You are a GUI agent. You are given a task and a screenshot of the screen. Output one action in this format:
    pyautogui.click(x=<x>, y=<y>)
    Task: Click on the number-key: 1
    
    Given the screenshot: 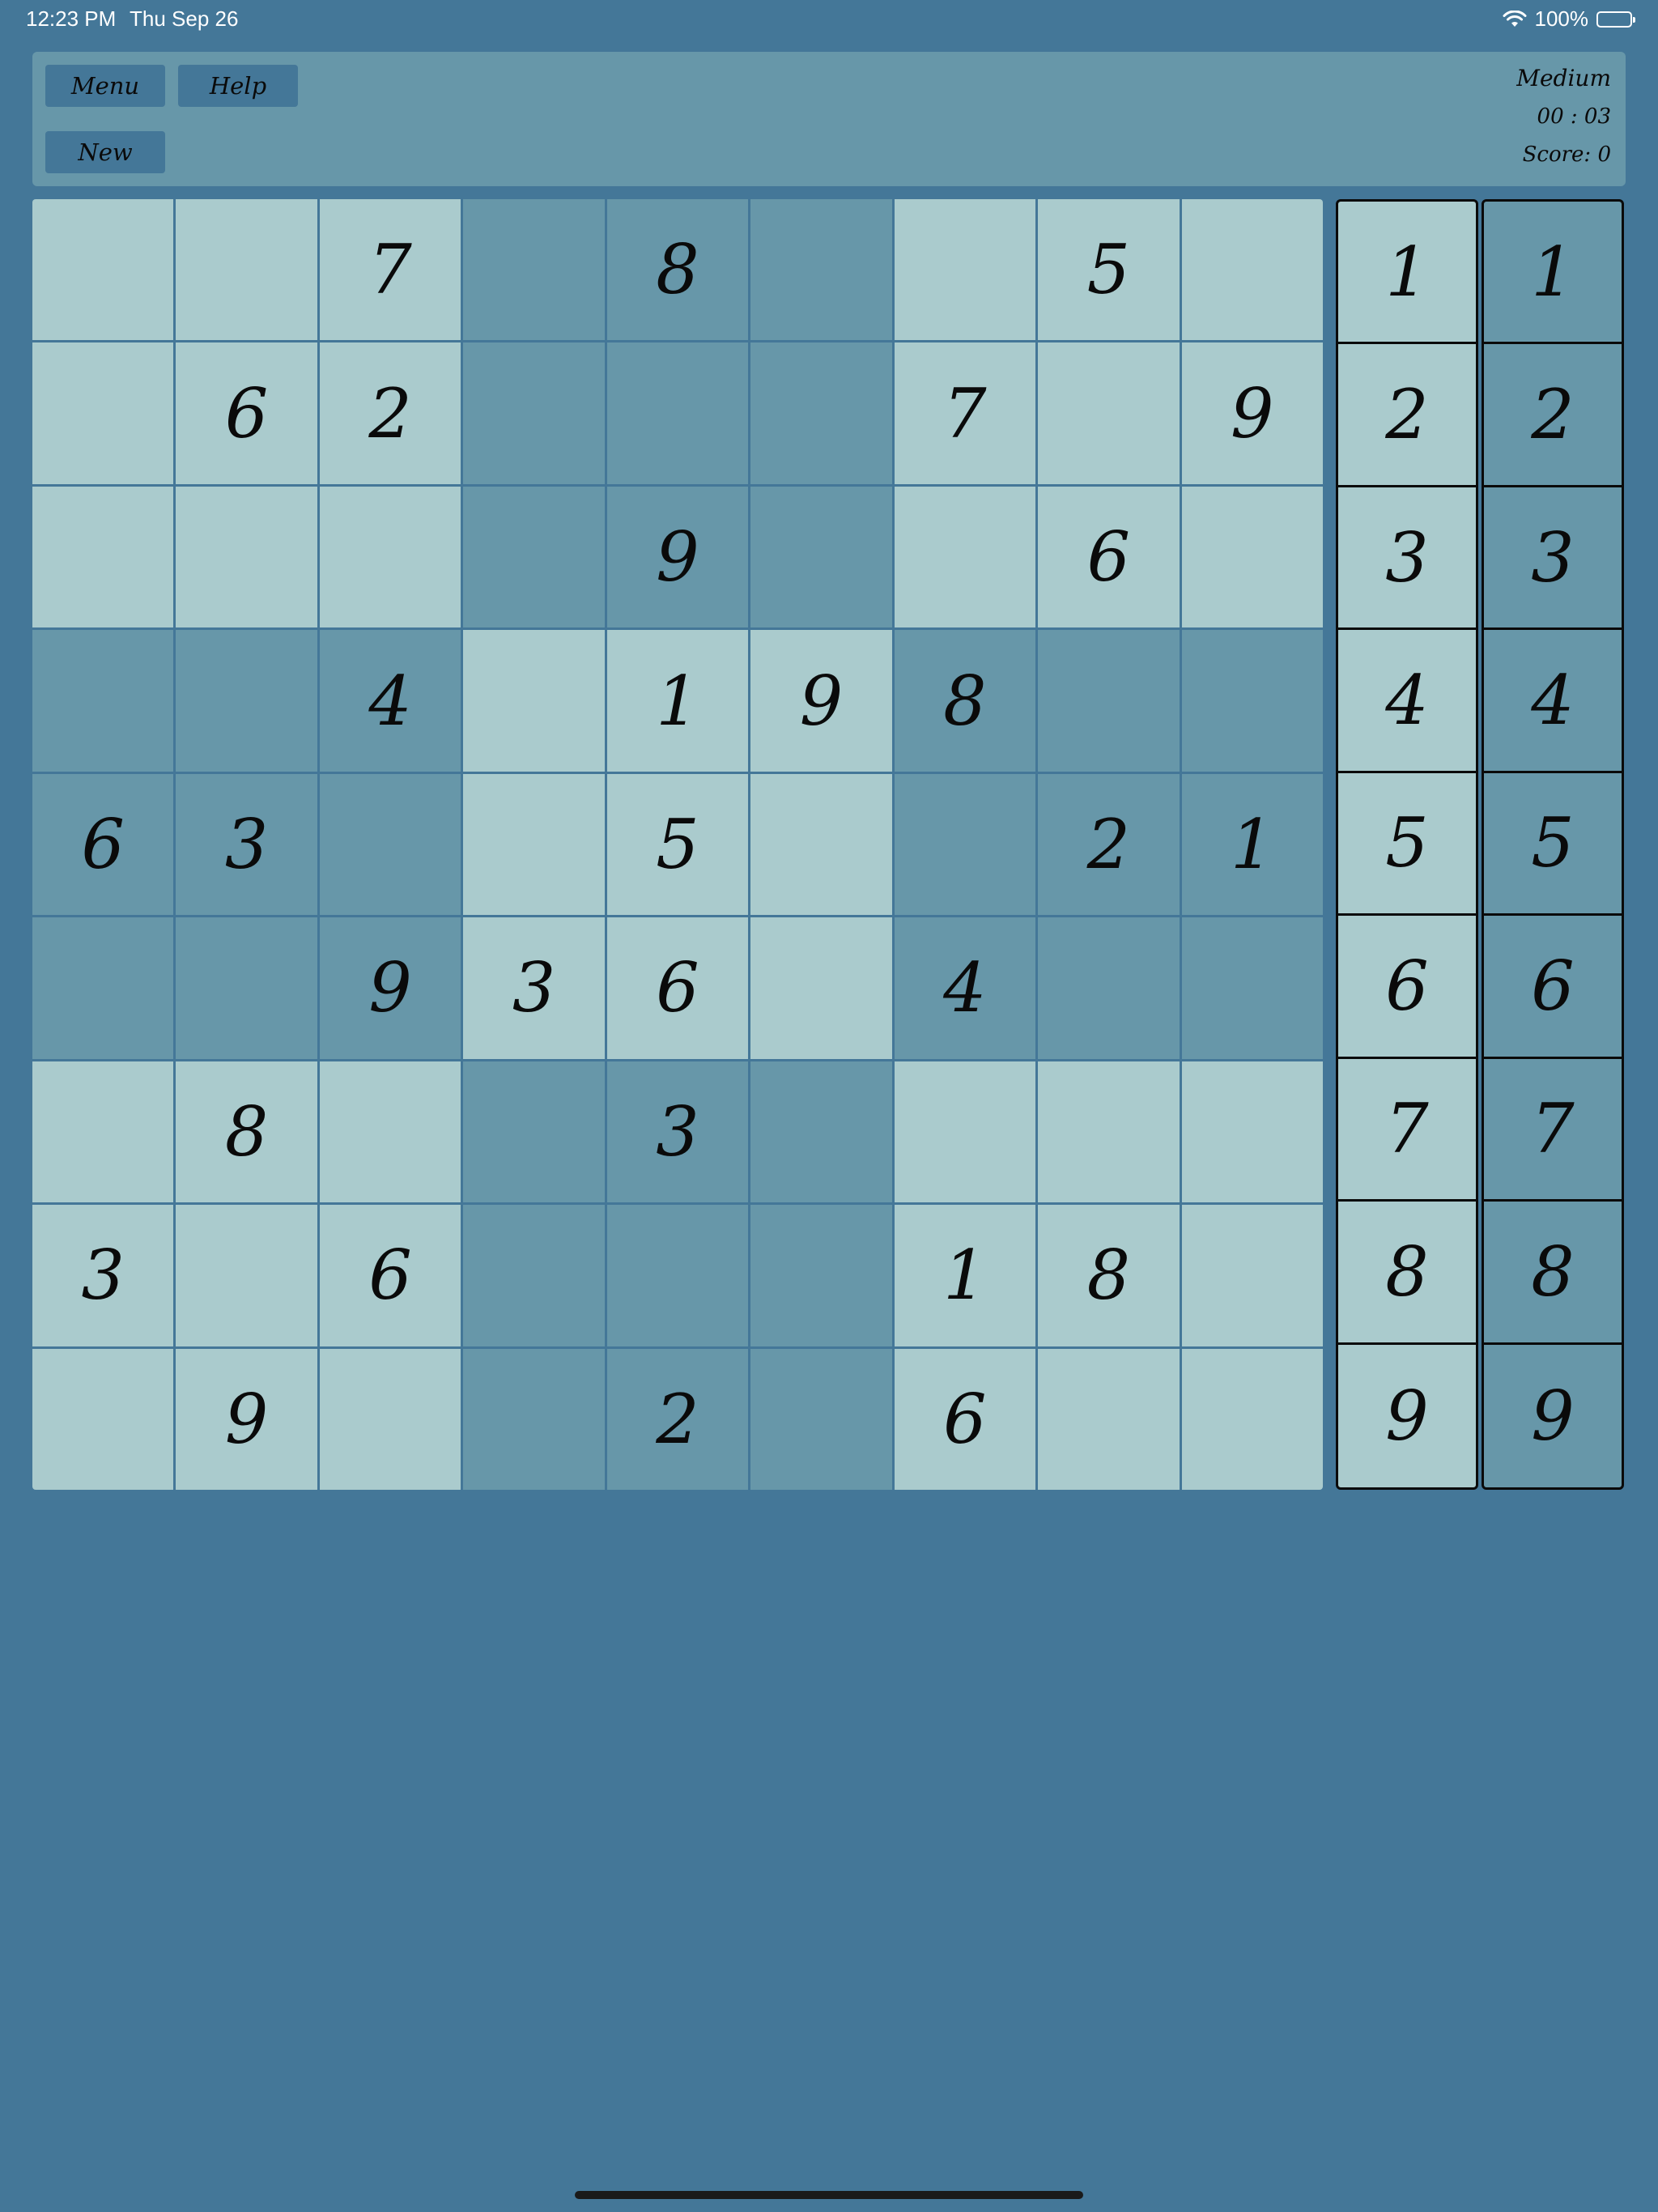 What is the action you would take?
    pyautogui.click(x=1407, y=274)
    